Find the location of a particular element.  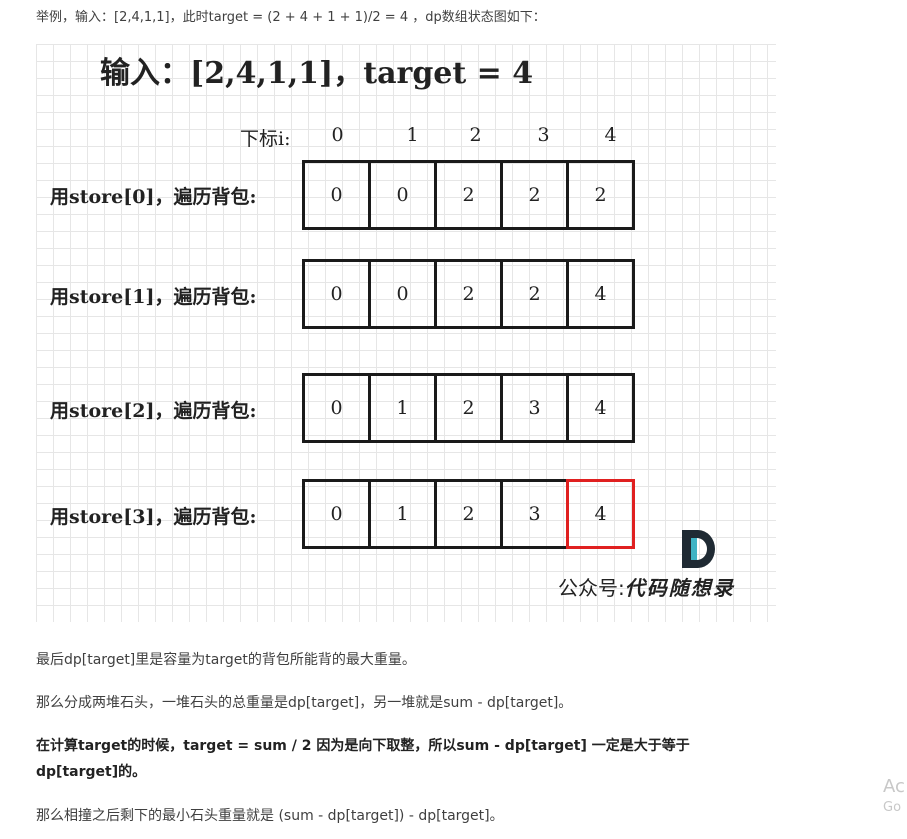

activation-watermark: Ac is located at coordinates (894, 786).